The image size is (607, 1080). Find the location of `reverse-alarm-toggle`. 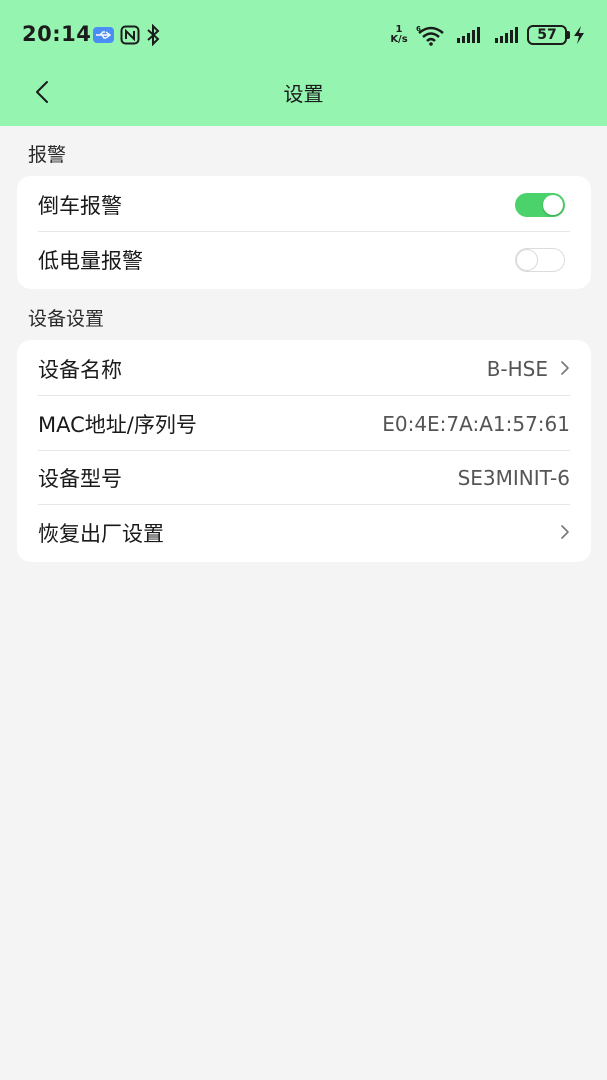

reverse-alarm-toggle is located at coordinates (540, 205).